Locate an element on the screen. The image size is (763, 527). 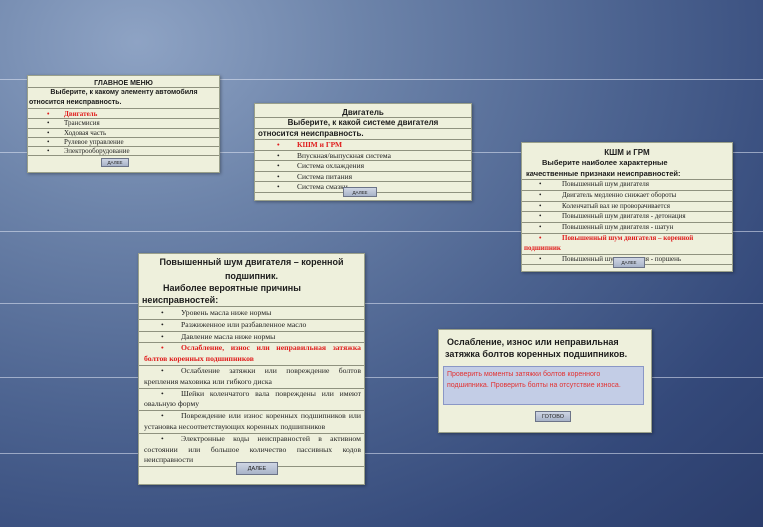
kshm-menu-prompt: Выберите наиболее характерные is located at coordinates (605, 162).